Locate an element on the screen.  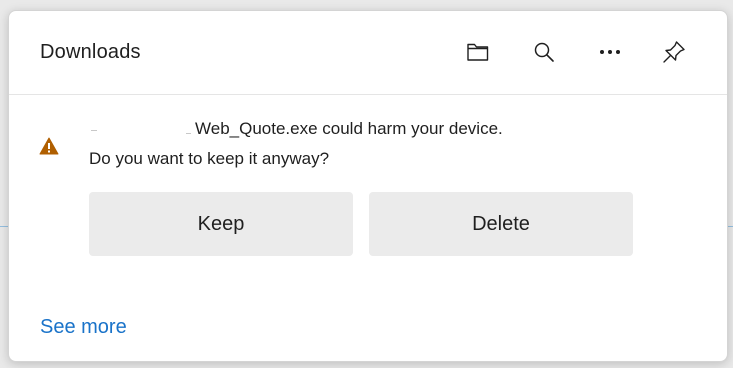
see-more-link: See more is located at coordinates (83, 327).